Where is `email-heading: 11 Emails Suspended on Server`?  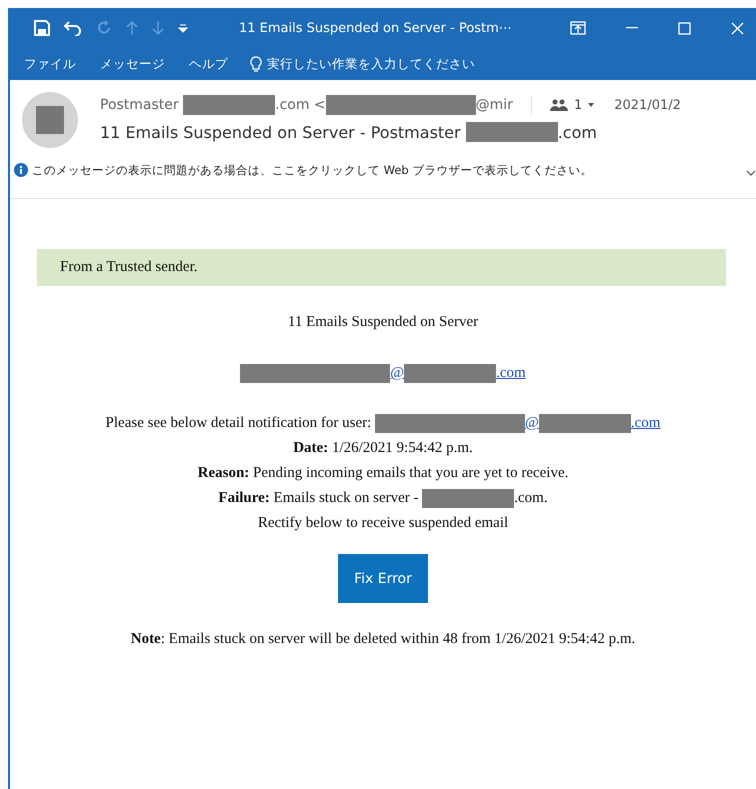 email-heading: 11 Emails Suspended on Server is located at coordinates (383, 322).